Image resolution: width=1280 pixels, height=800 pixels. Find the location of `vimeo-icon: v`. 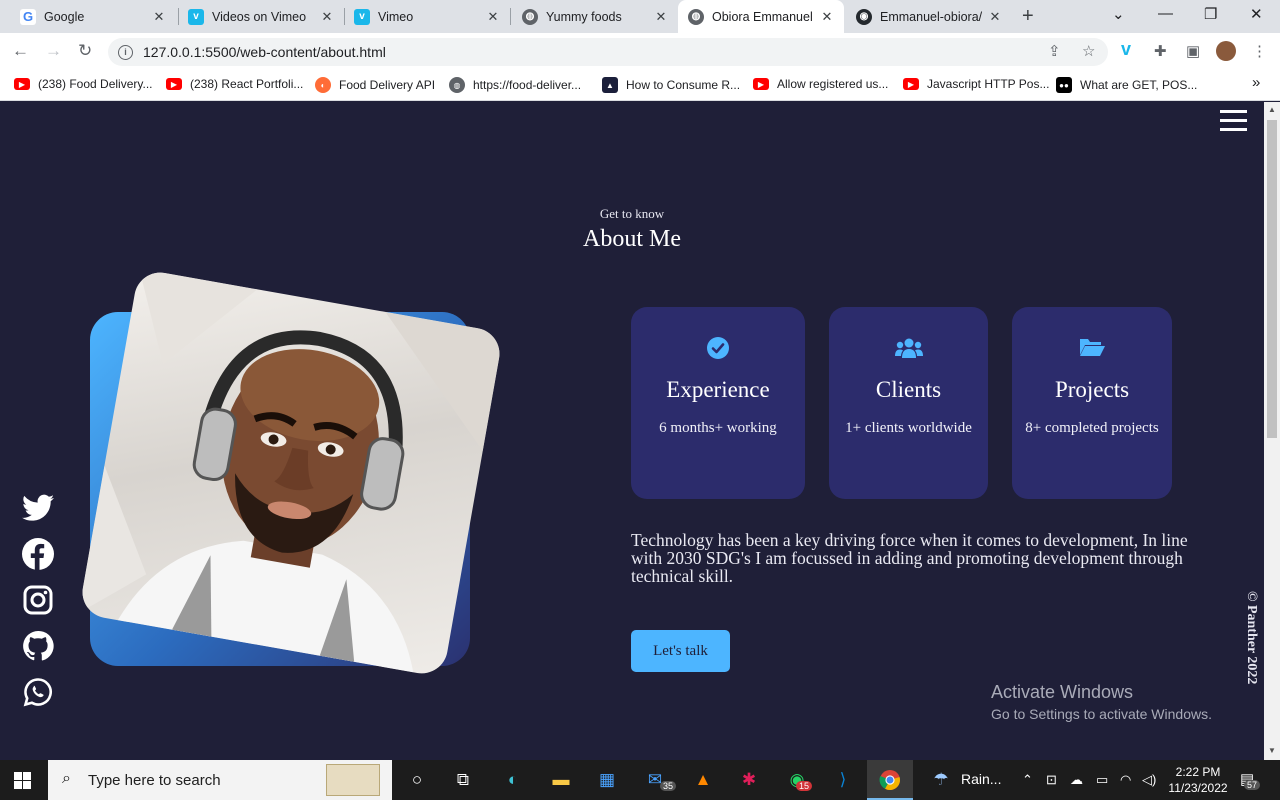

vimeo-icon: v is located at coordinates (196, 16).